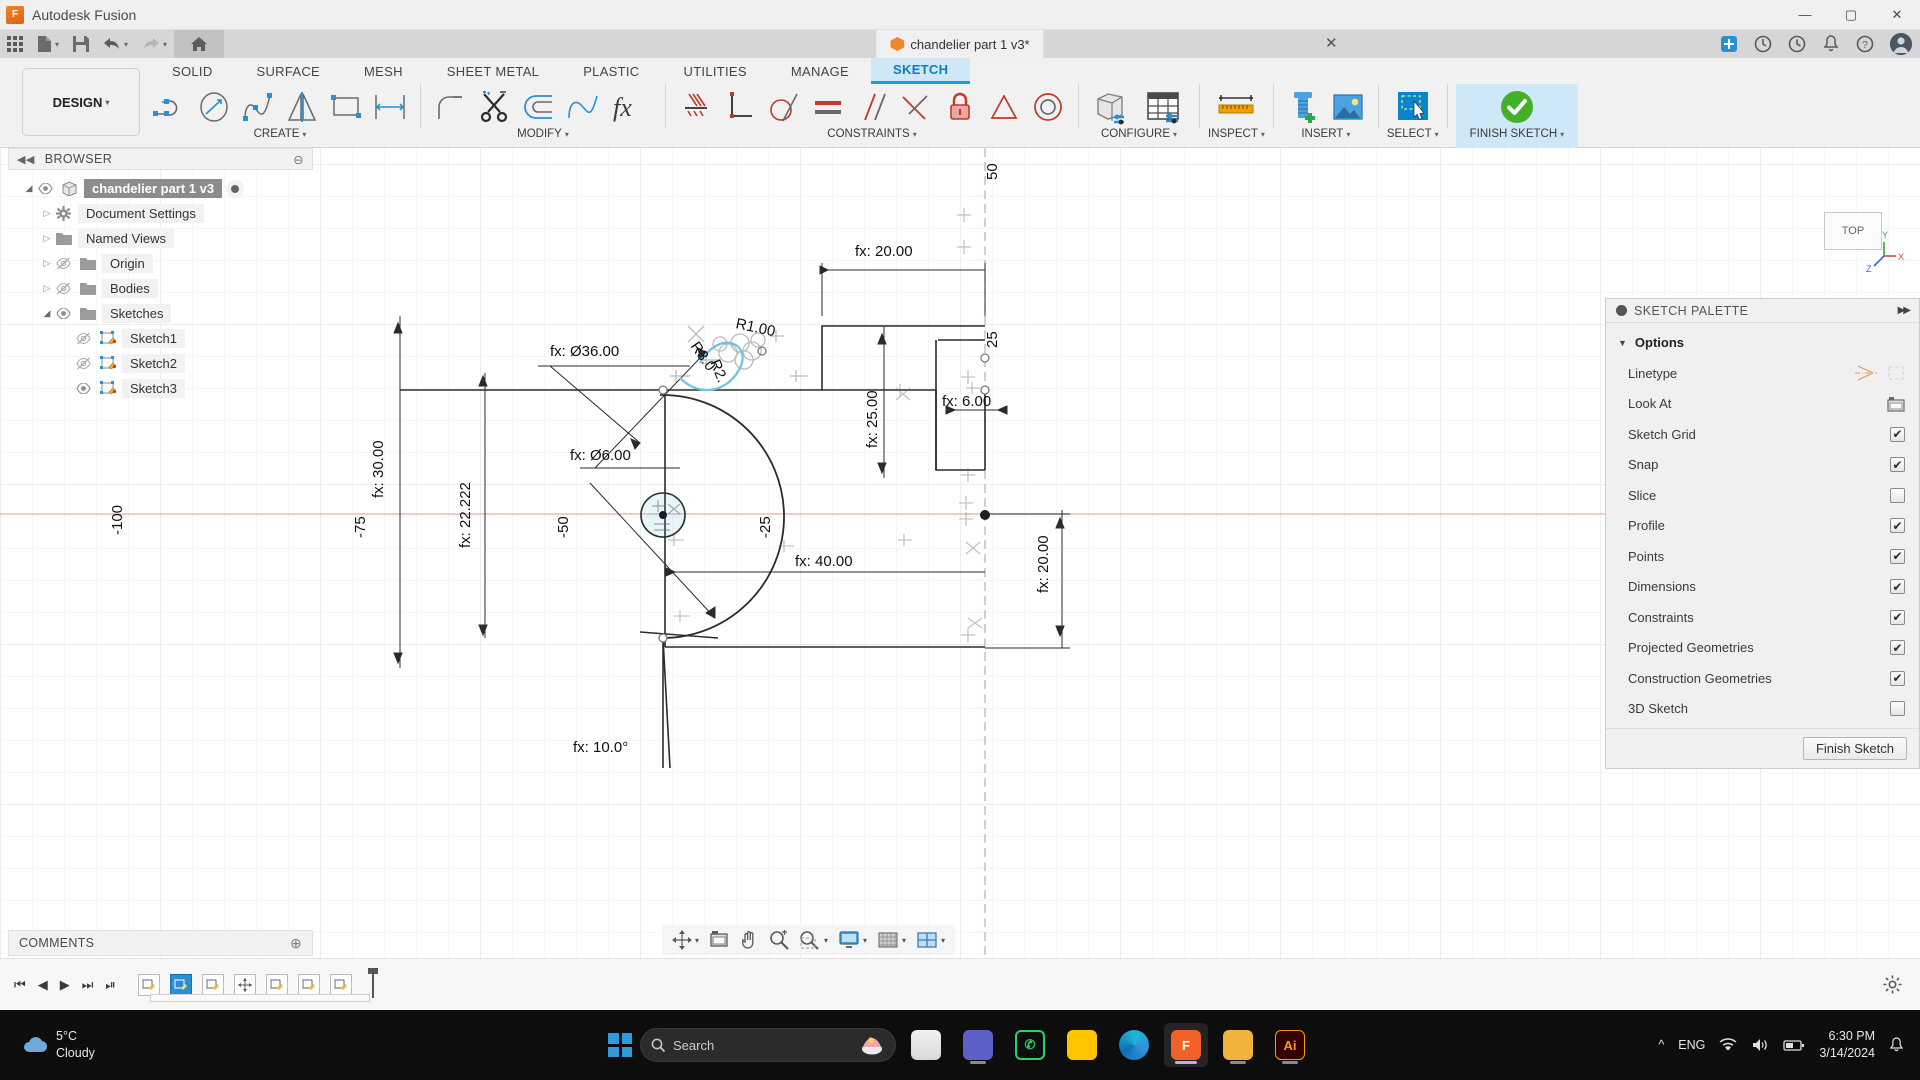 The width and height of the screenshot is (1920, 1080). What do you see at coordinates (212, 984) in the screenshot?
I see `timeline-feature-sketch3` at bounding box center [212, 984].